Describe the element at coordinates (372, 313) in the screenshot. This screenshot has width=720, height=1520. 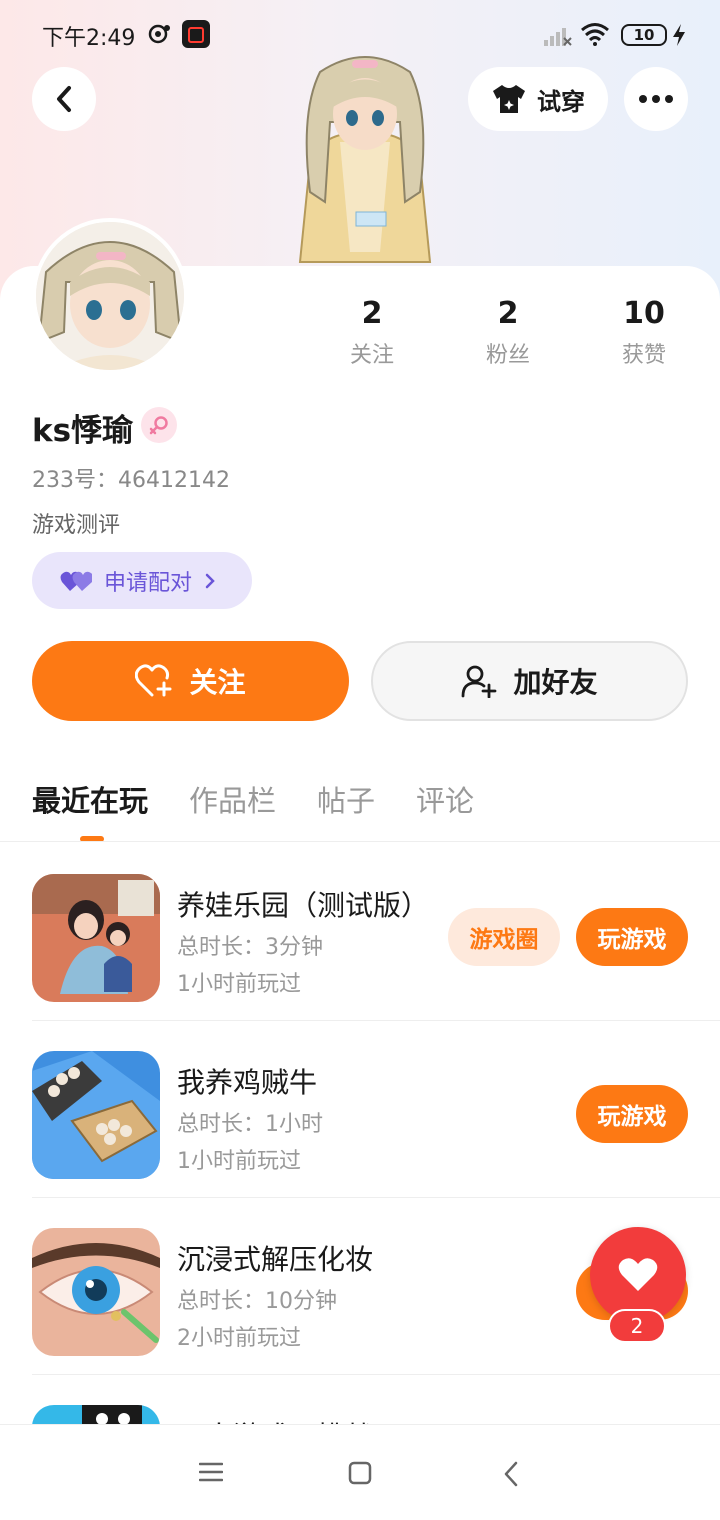
I see `following-count: 2` at that location.